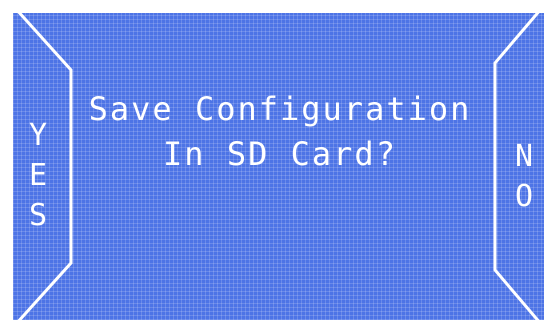 Image resolution: width=550 pixels, height=323 pixels. I want to click on prompt-line-2: In SD Card?, so click(280, 154).